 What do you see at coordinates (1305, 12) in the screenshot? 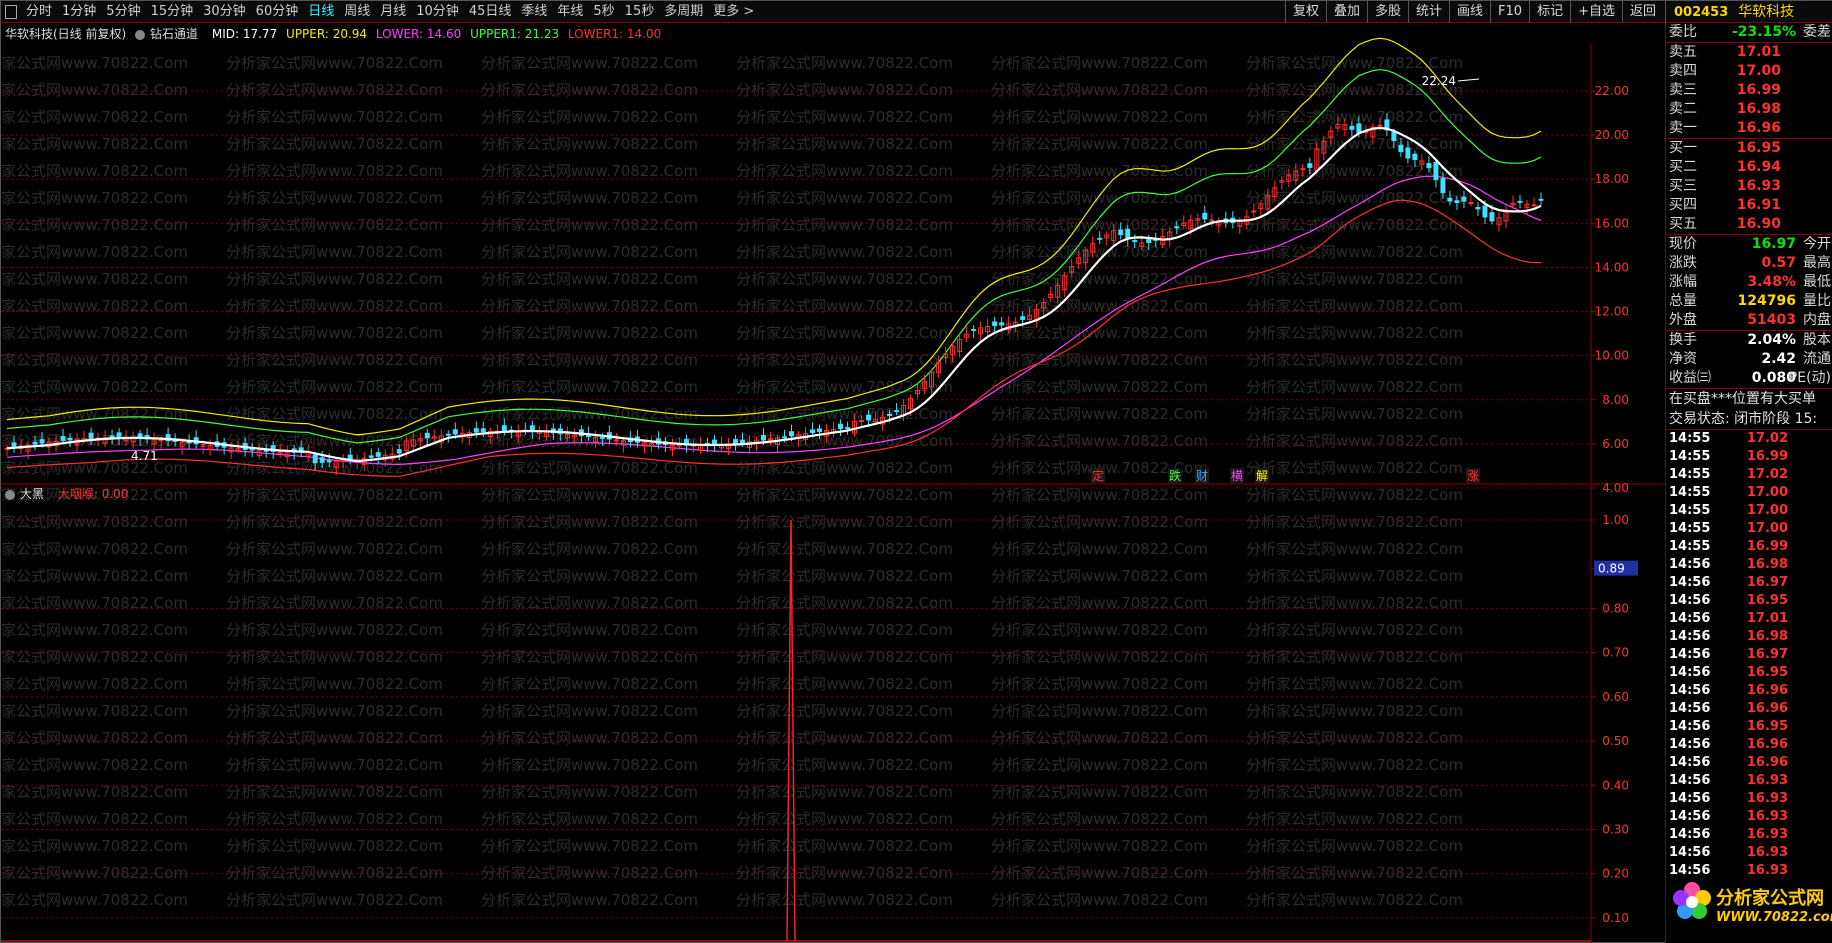
I see `tool-button: 复权` at bounding box center [1305, 12].